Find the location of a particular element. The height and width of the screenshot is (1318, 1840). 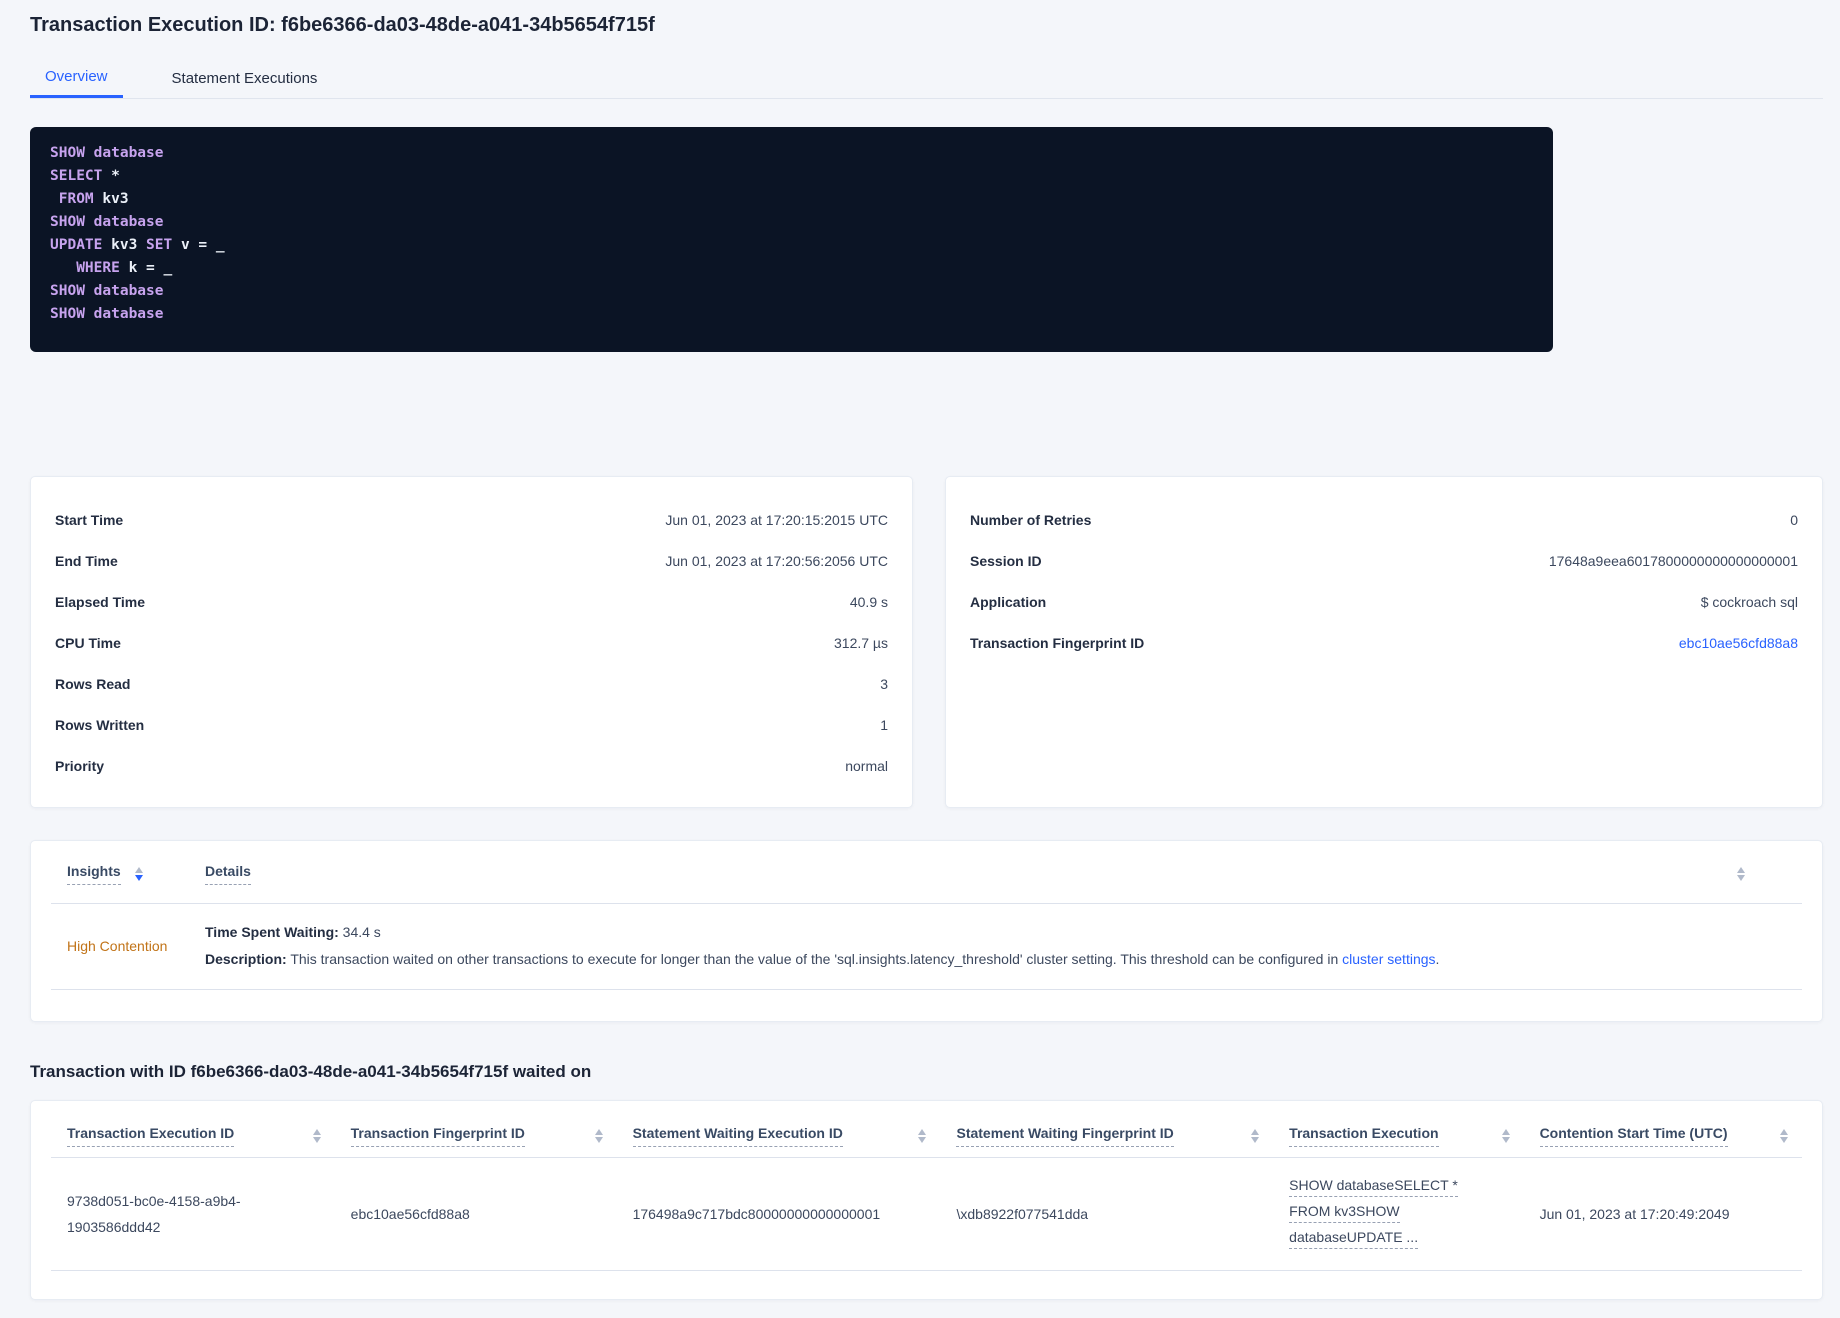

detail-label: Transaction Fingerprint ID is located at coordinates (1057, 642).